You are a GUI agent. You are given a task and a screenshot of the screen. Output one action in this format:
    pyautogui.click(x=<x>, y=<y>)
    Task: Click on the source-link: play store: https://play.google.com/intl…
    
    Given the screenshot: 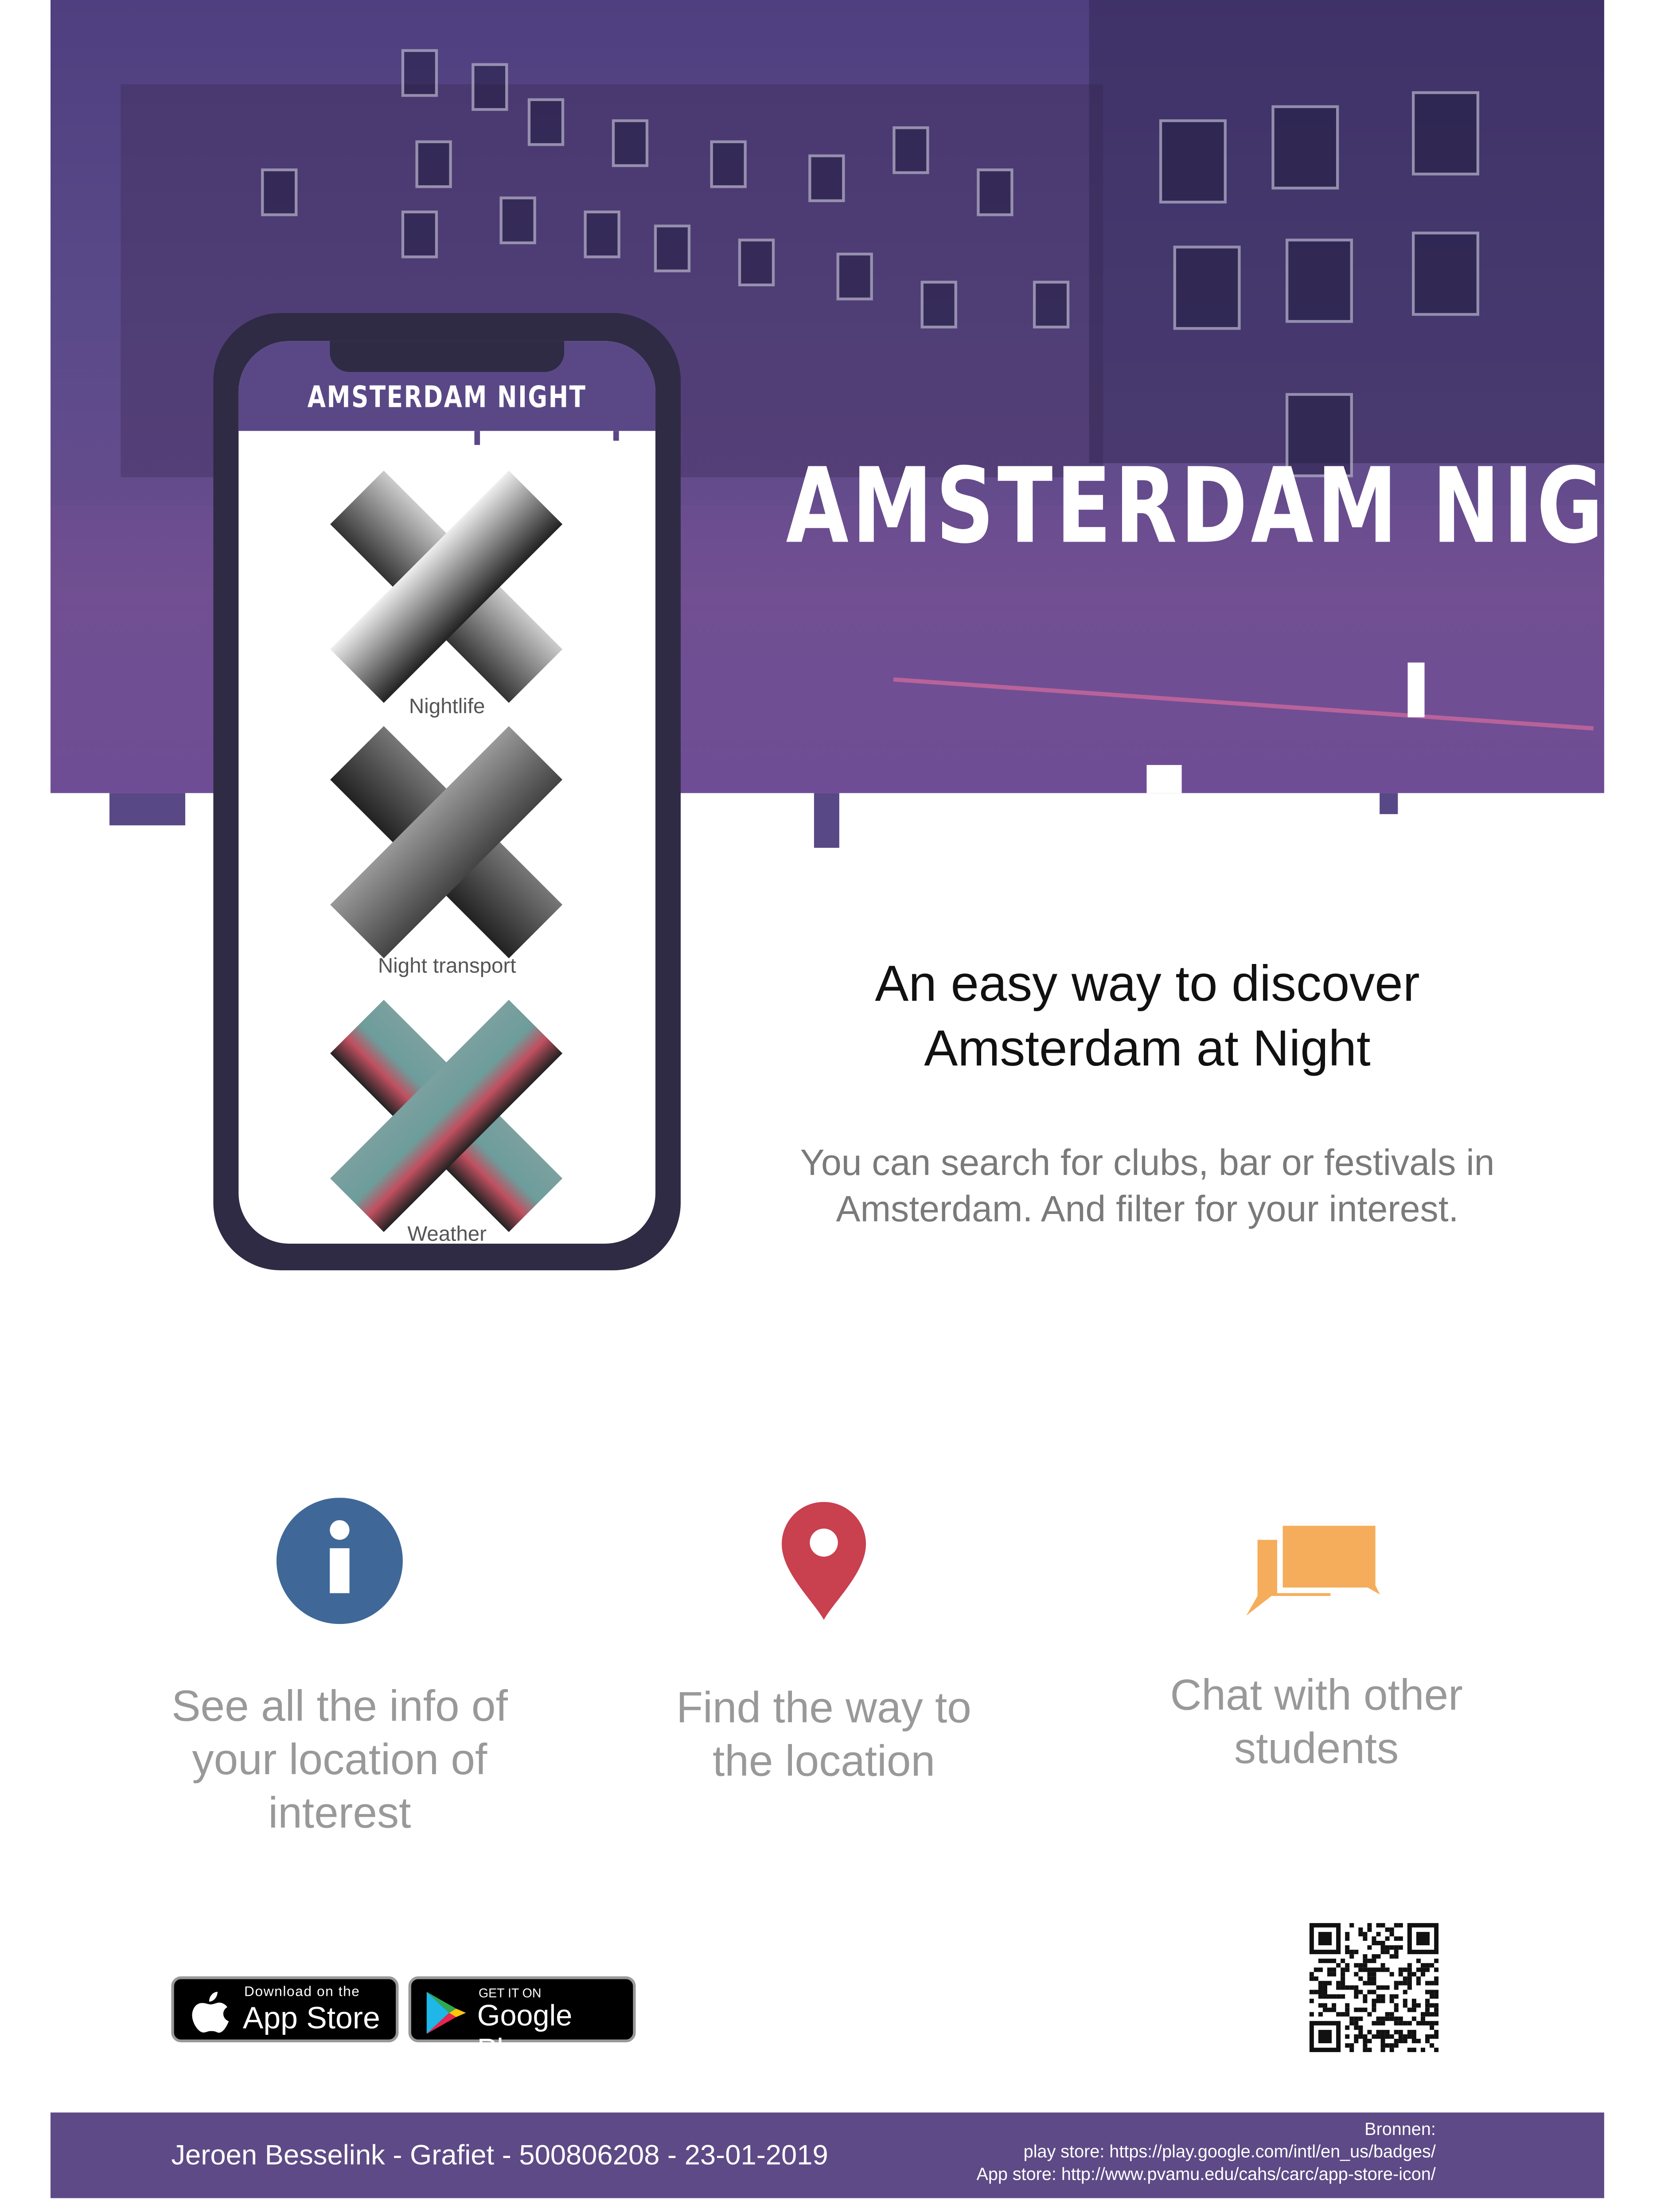 What is the action you would take?
    pyautogui.click(x=1206, y=2152)
    